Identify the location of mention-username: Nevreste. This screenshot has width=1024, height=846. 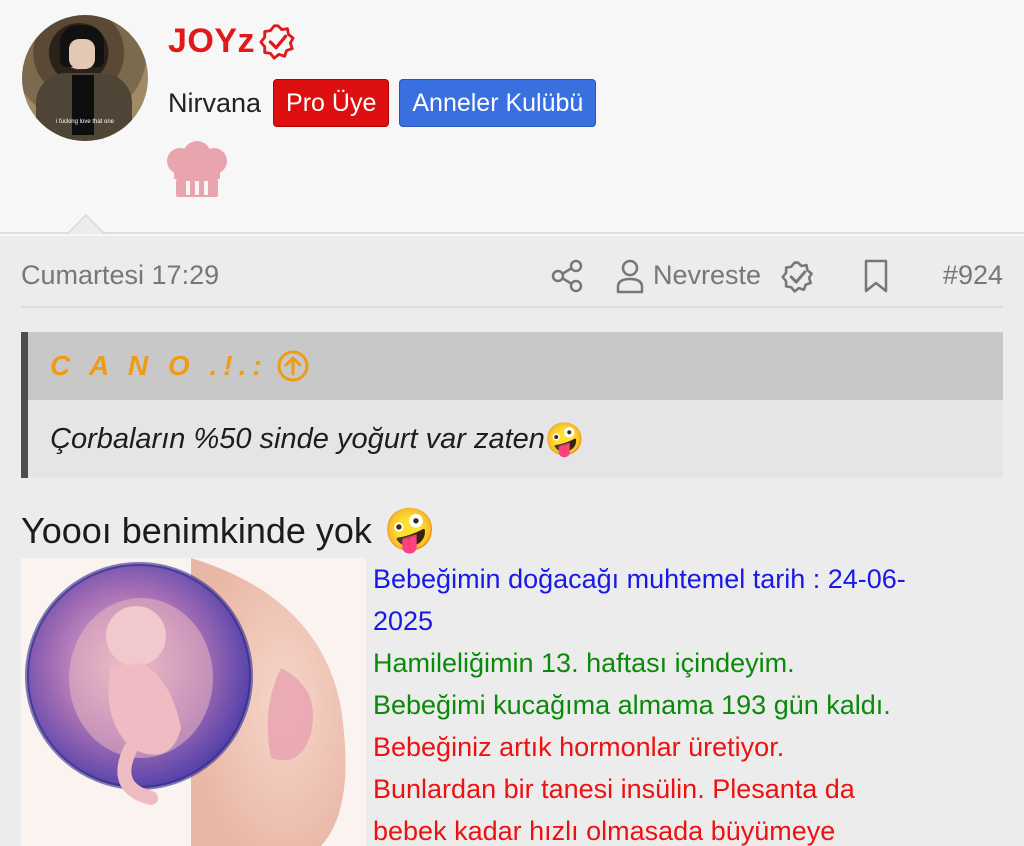
(707, 275).